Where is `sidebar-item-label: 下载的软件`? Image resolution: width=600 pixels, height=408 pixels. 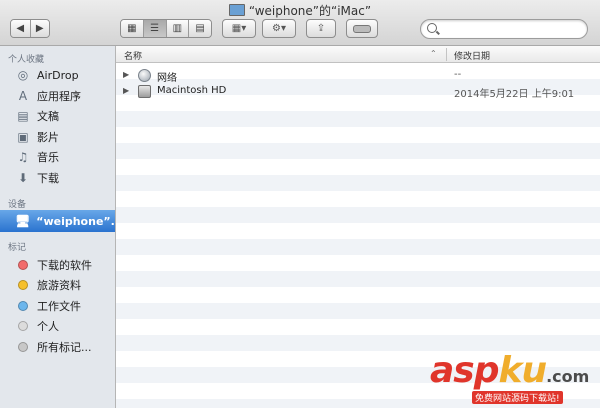
sidebar-item-label: 下载的软件 is located at coordinates (64, 265).